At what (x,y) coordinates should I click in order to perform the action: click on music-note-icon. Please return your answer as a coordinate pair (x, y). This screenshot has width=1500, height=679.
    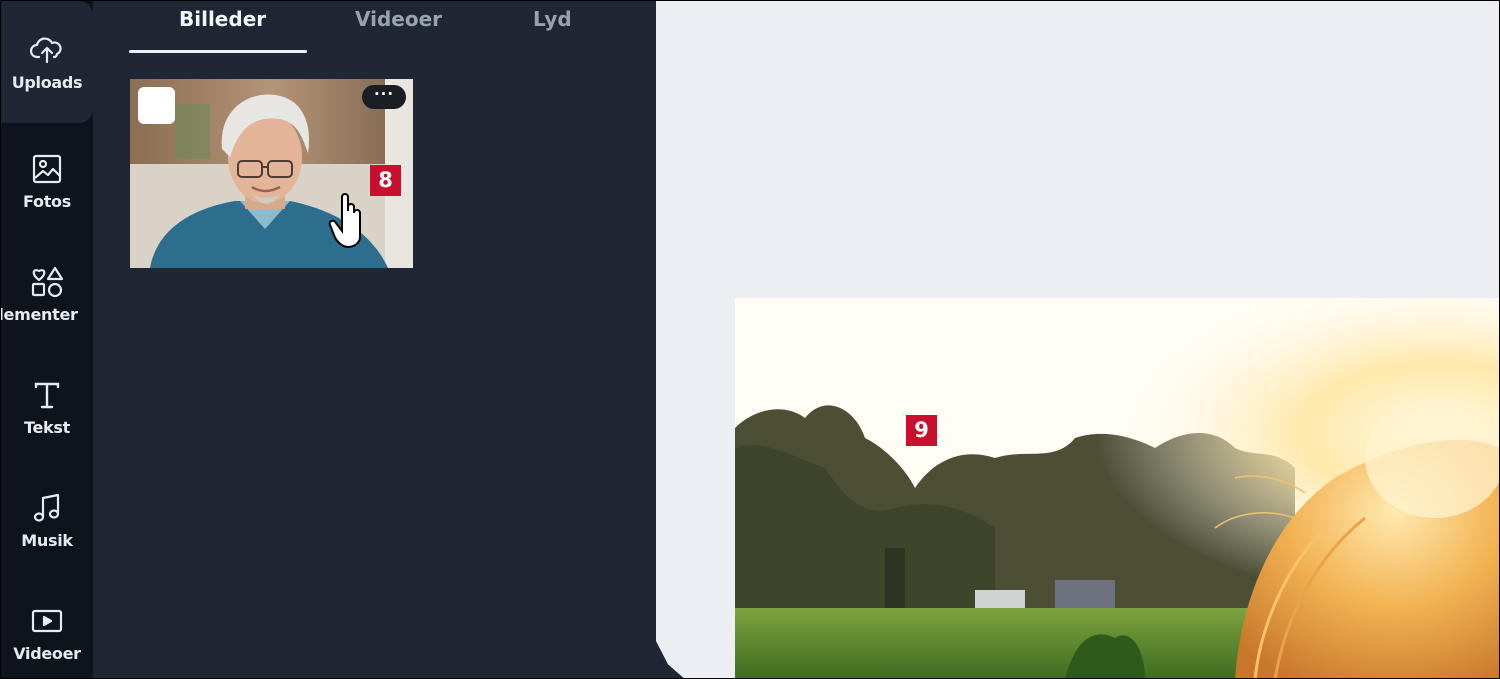
    Looking at the image, I should click on (47, 508).